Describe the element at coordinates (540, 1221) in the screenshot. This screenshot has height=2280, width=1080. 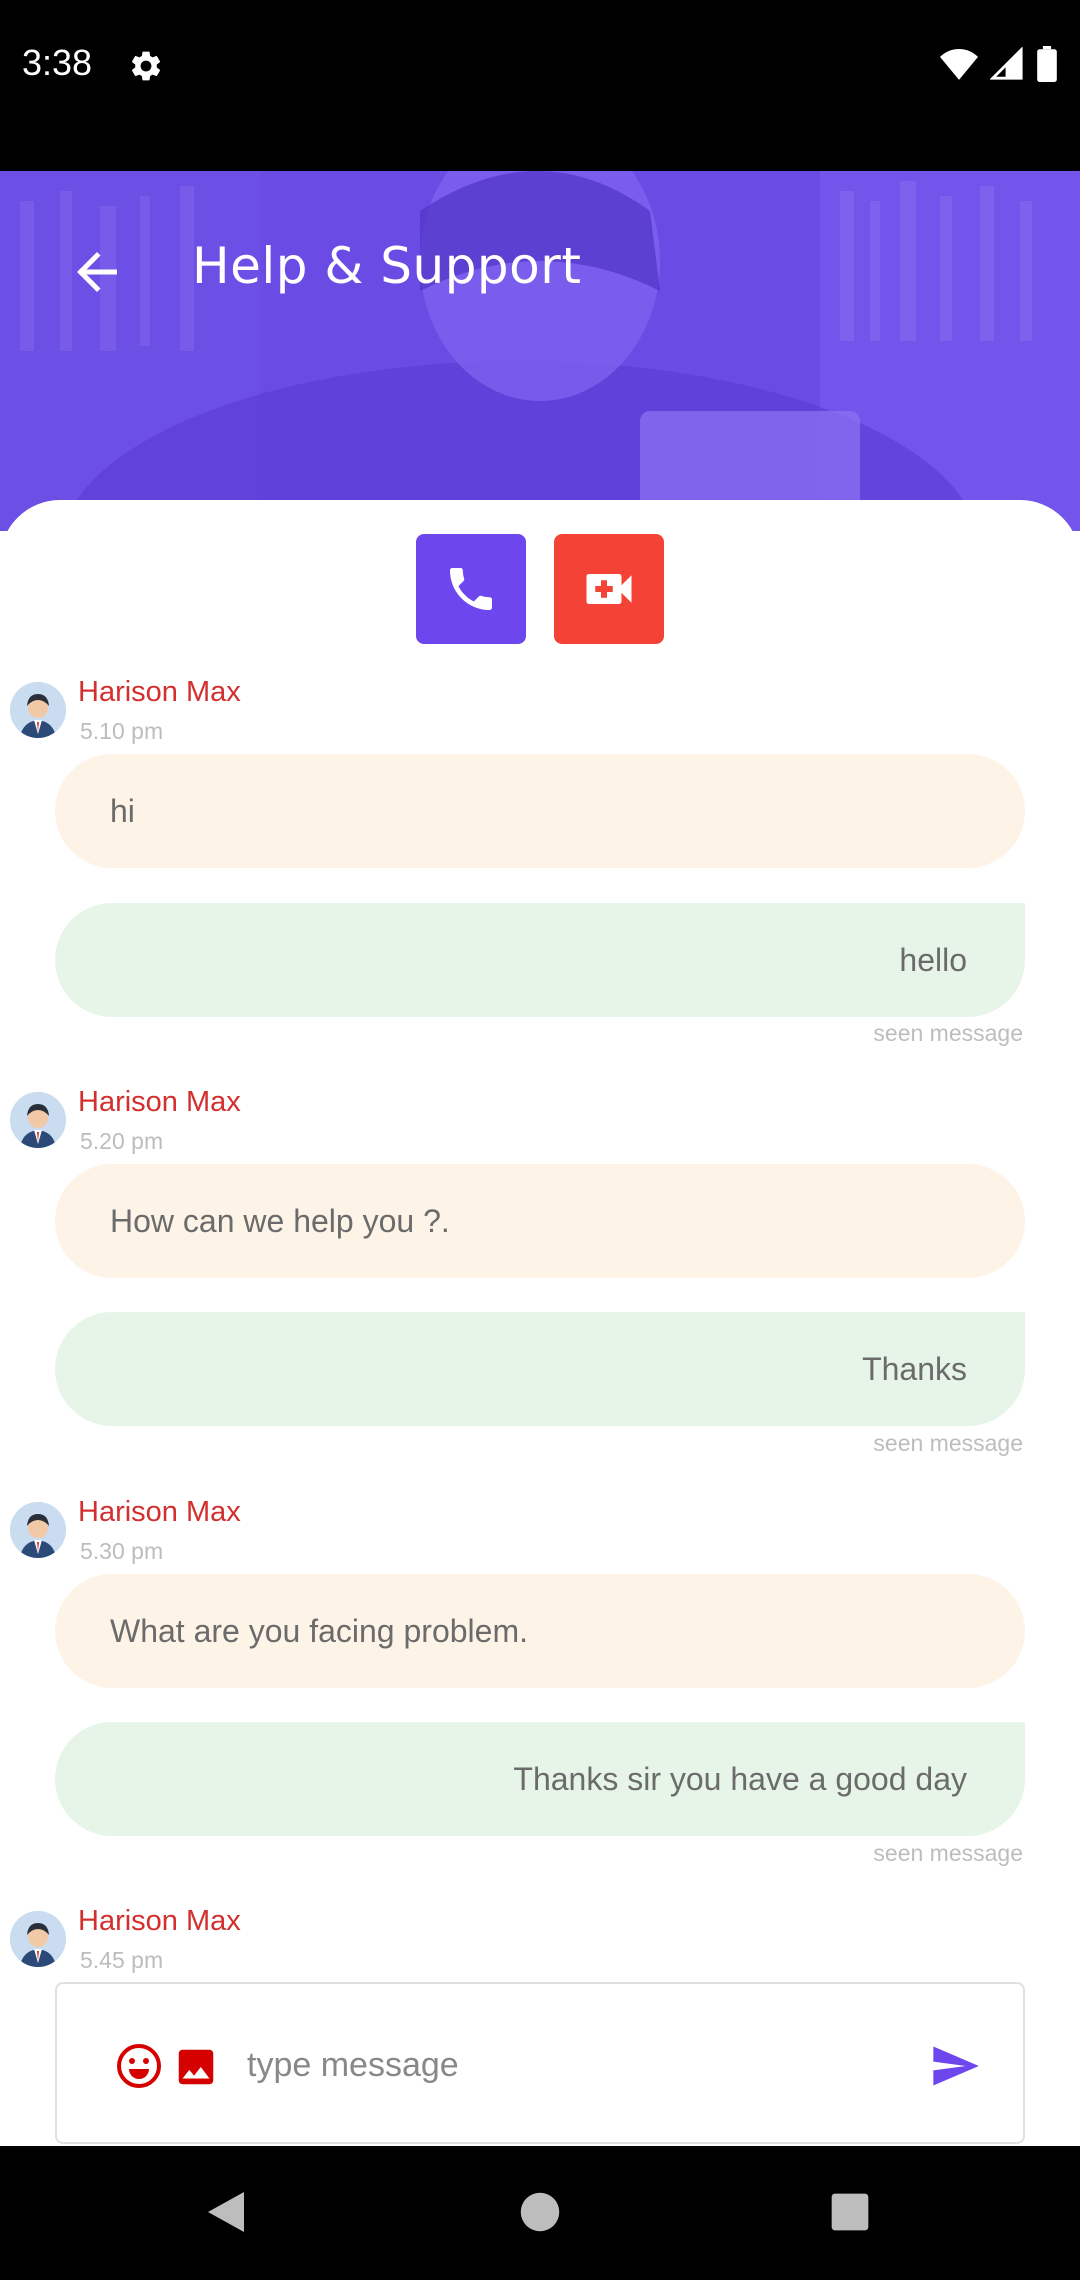
I see `incoming-message-bubble: How can we help you ?.` at that location.